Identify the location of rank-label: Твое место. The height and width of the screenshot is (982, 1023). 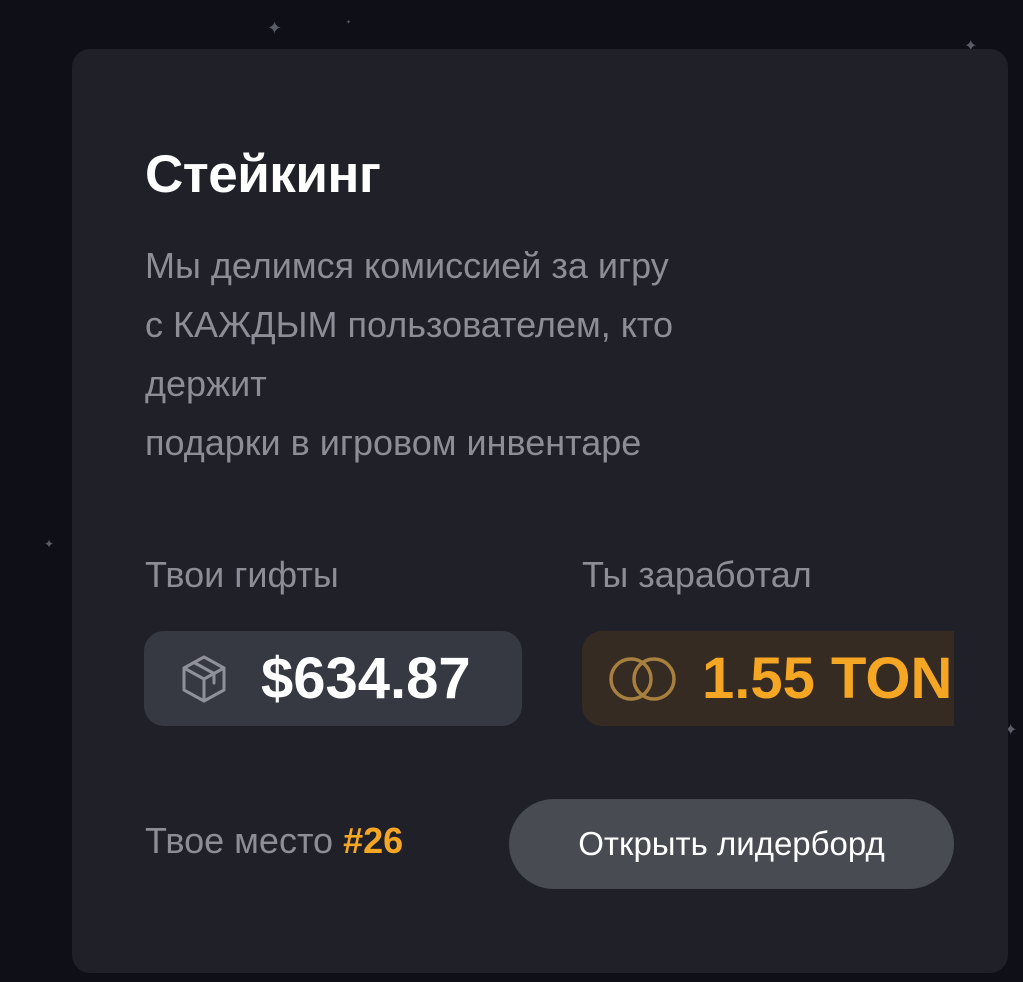
(239, 840).